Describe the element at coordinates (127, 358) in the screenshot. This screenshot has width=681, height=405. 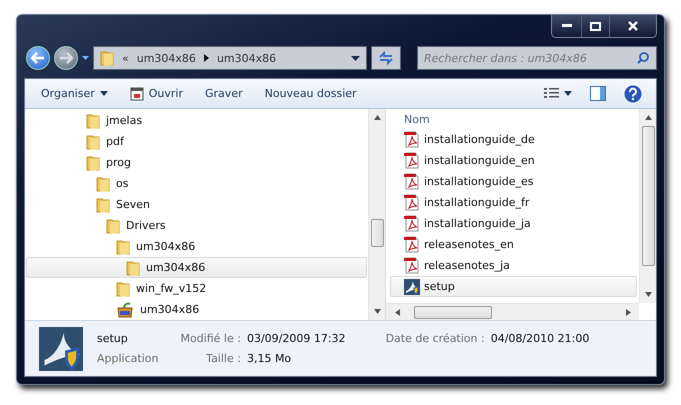
I see `file-type: Application` at that location.